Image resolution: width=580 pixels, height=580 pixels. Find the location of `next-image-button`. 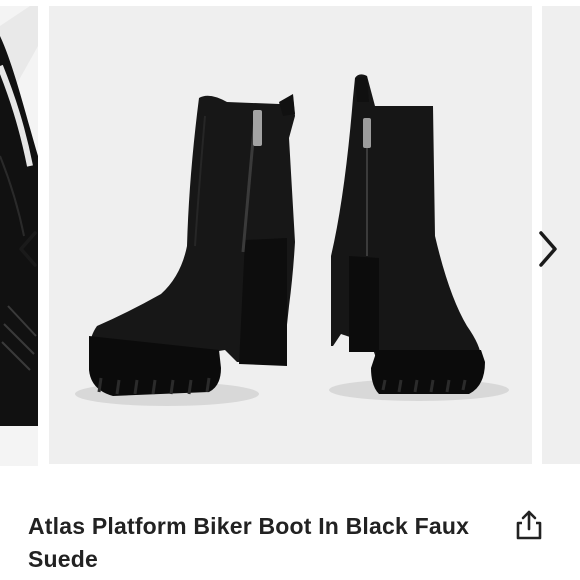

next-image-button is located at coordinates (548, 249).